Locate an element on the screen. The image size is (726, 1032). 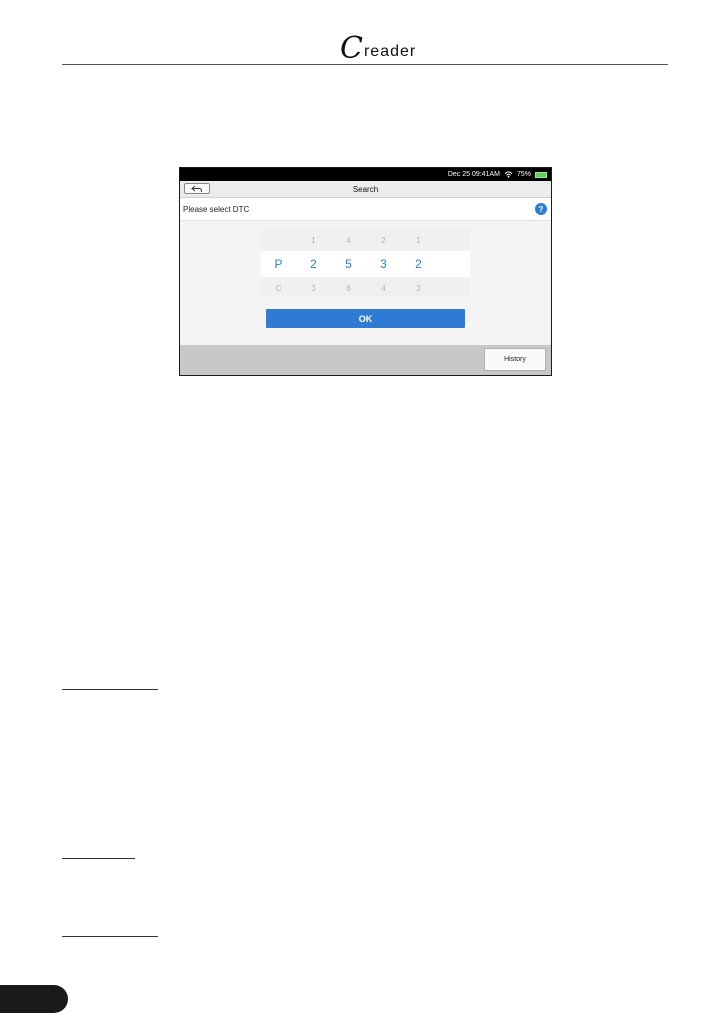
picker-cell: C is located at coordinates (278, 288).